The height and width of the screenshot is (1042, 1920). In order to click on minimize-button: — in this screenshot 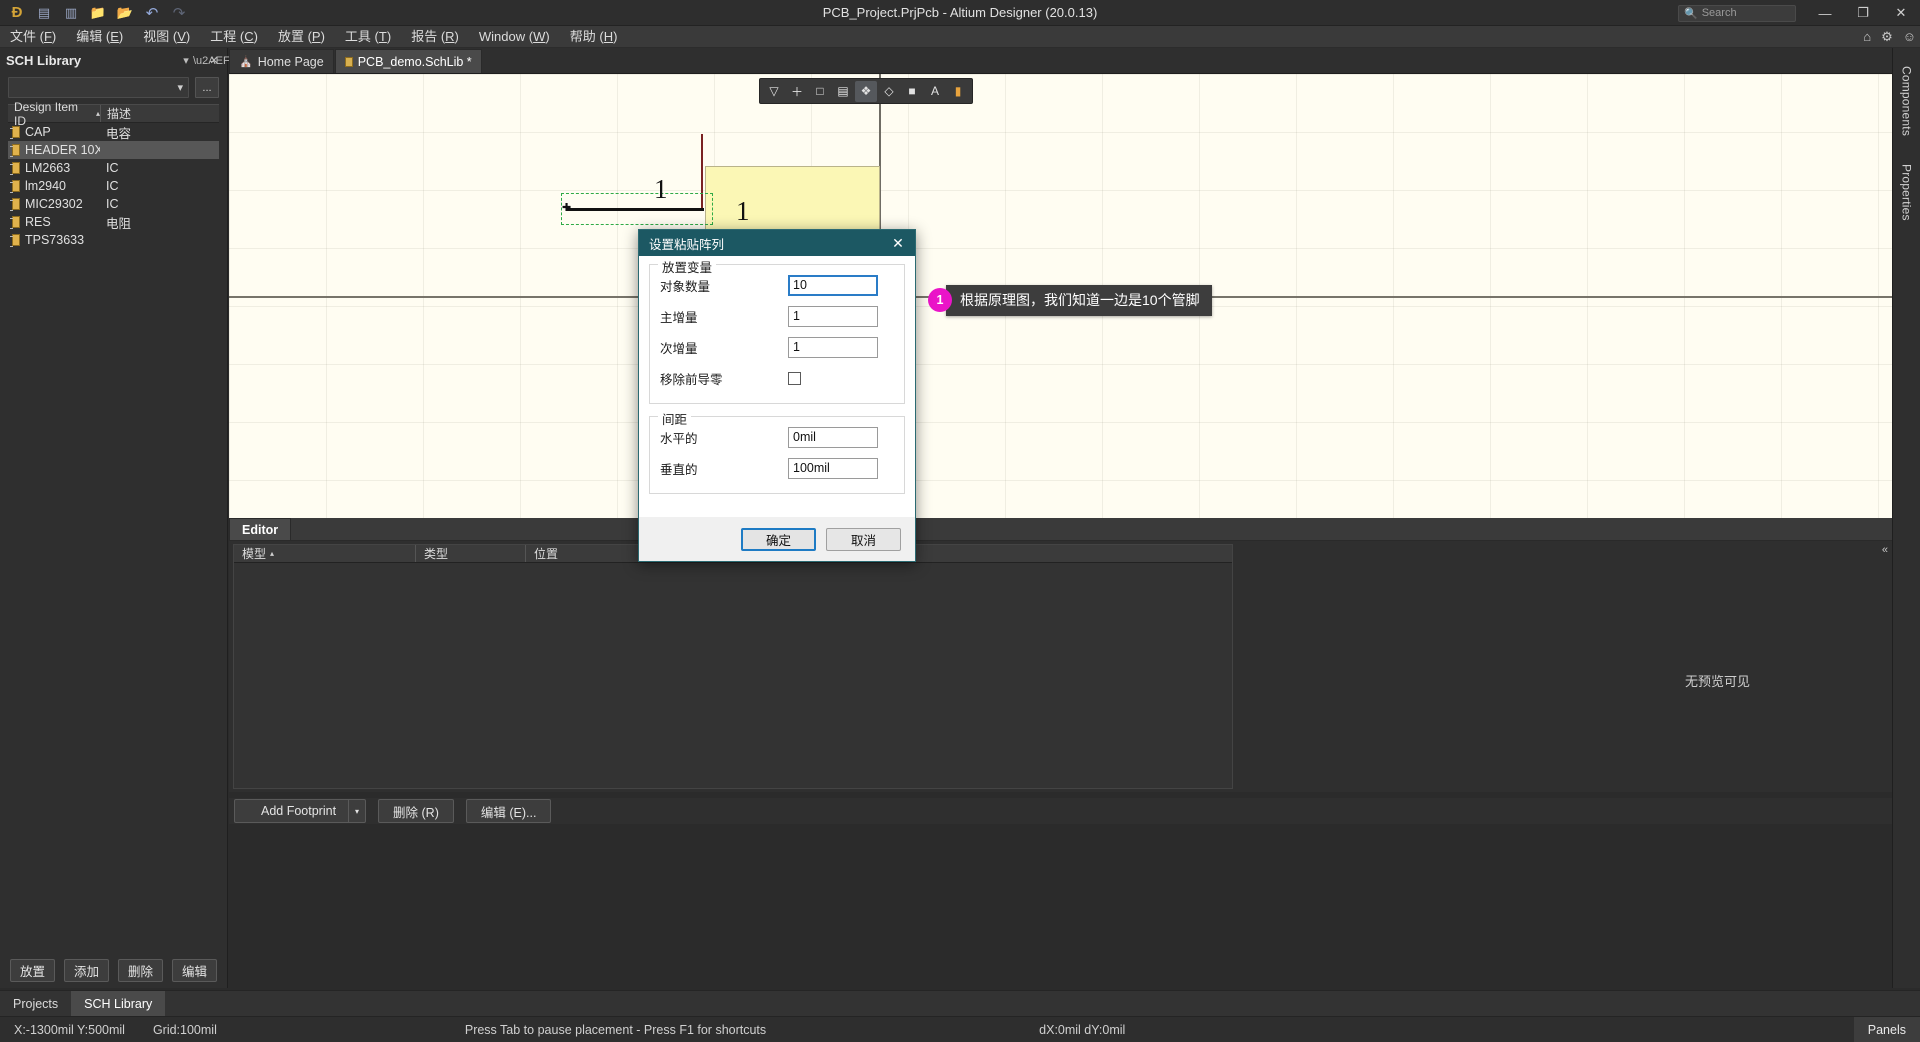, I will do `click(1825, 13)`.